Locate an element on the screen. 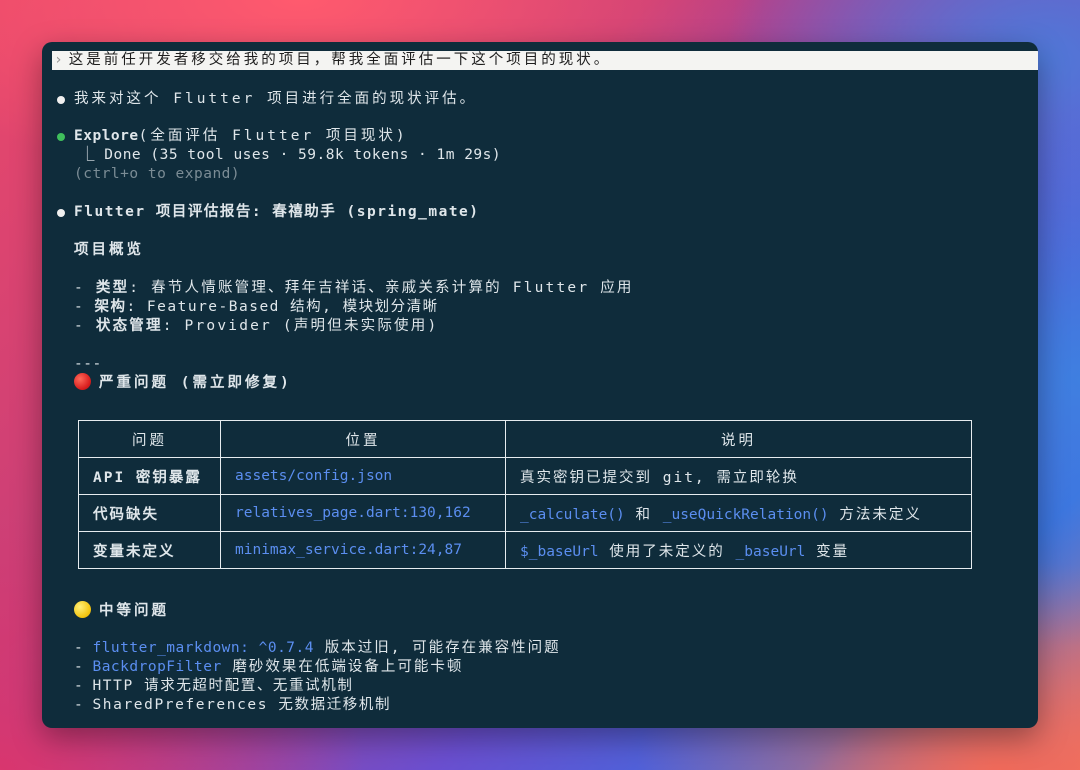 This screenshot has height=770, width=1080. tool-call-line: Explore(全面评估 Flutter 项目现状) is located at coordinates (241, 136).